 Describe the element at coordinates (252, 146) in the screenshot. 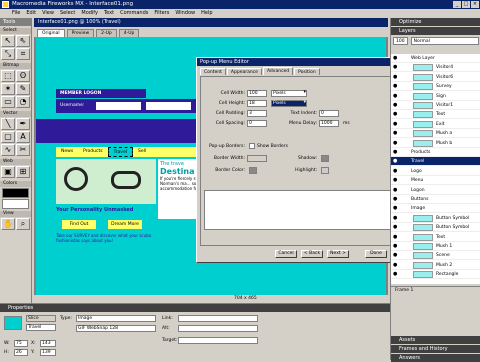

I see `show-borders-checkbox` at that location.